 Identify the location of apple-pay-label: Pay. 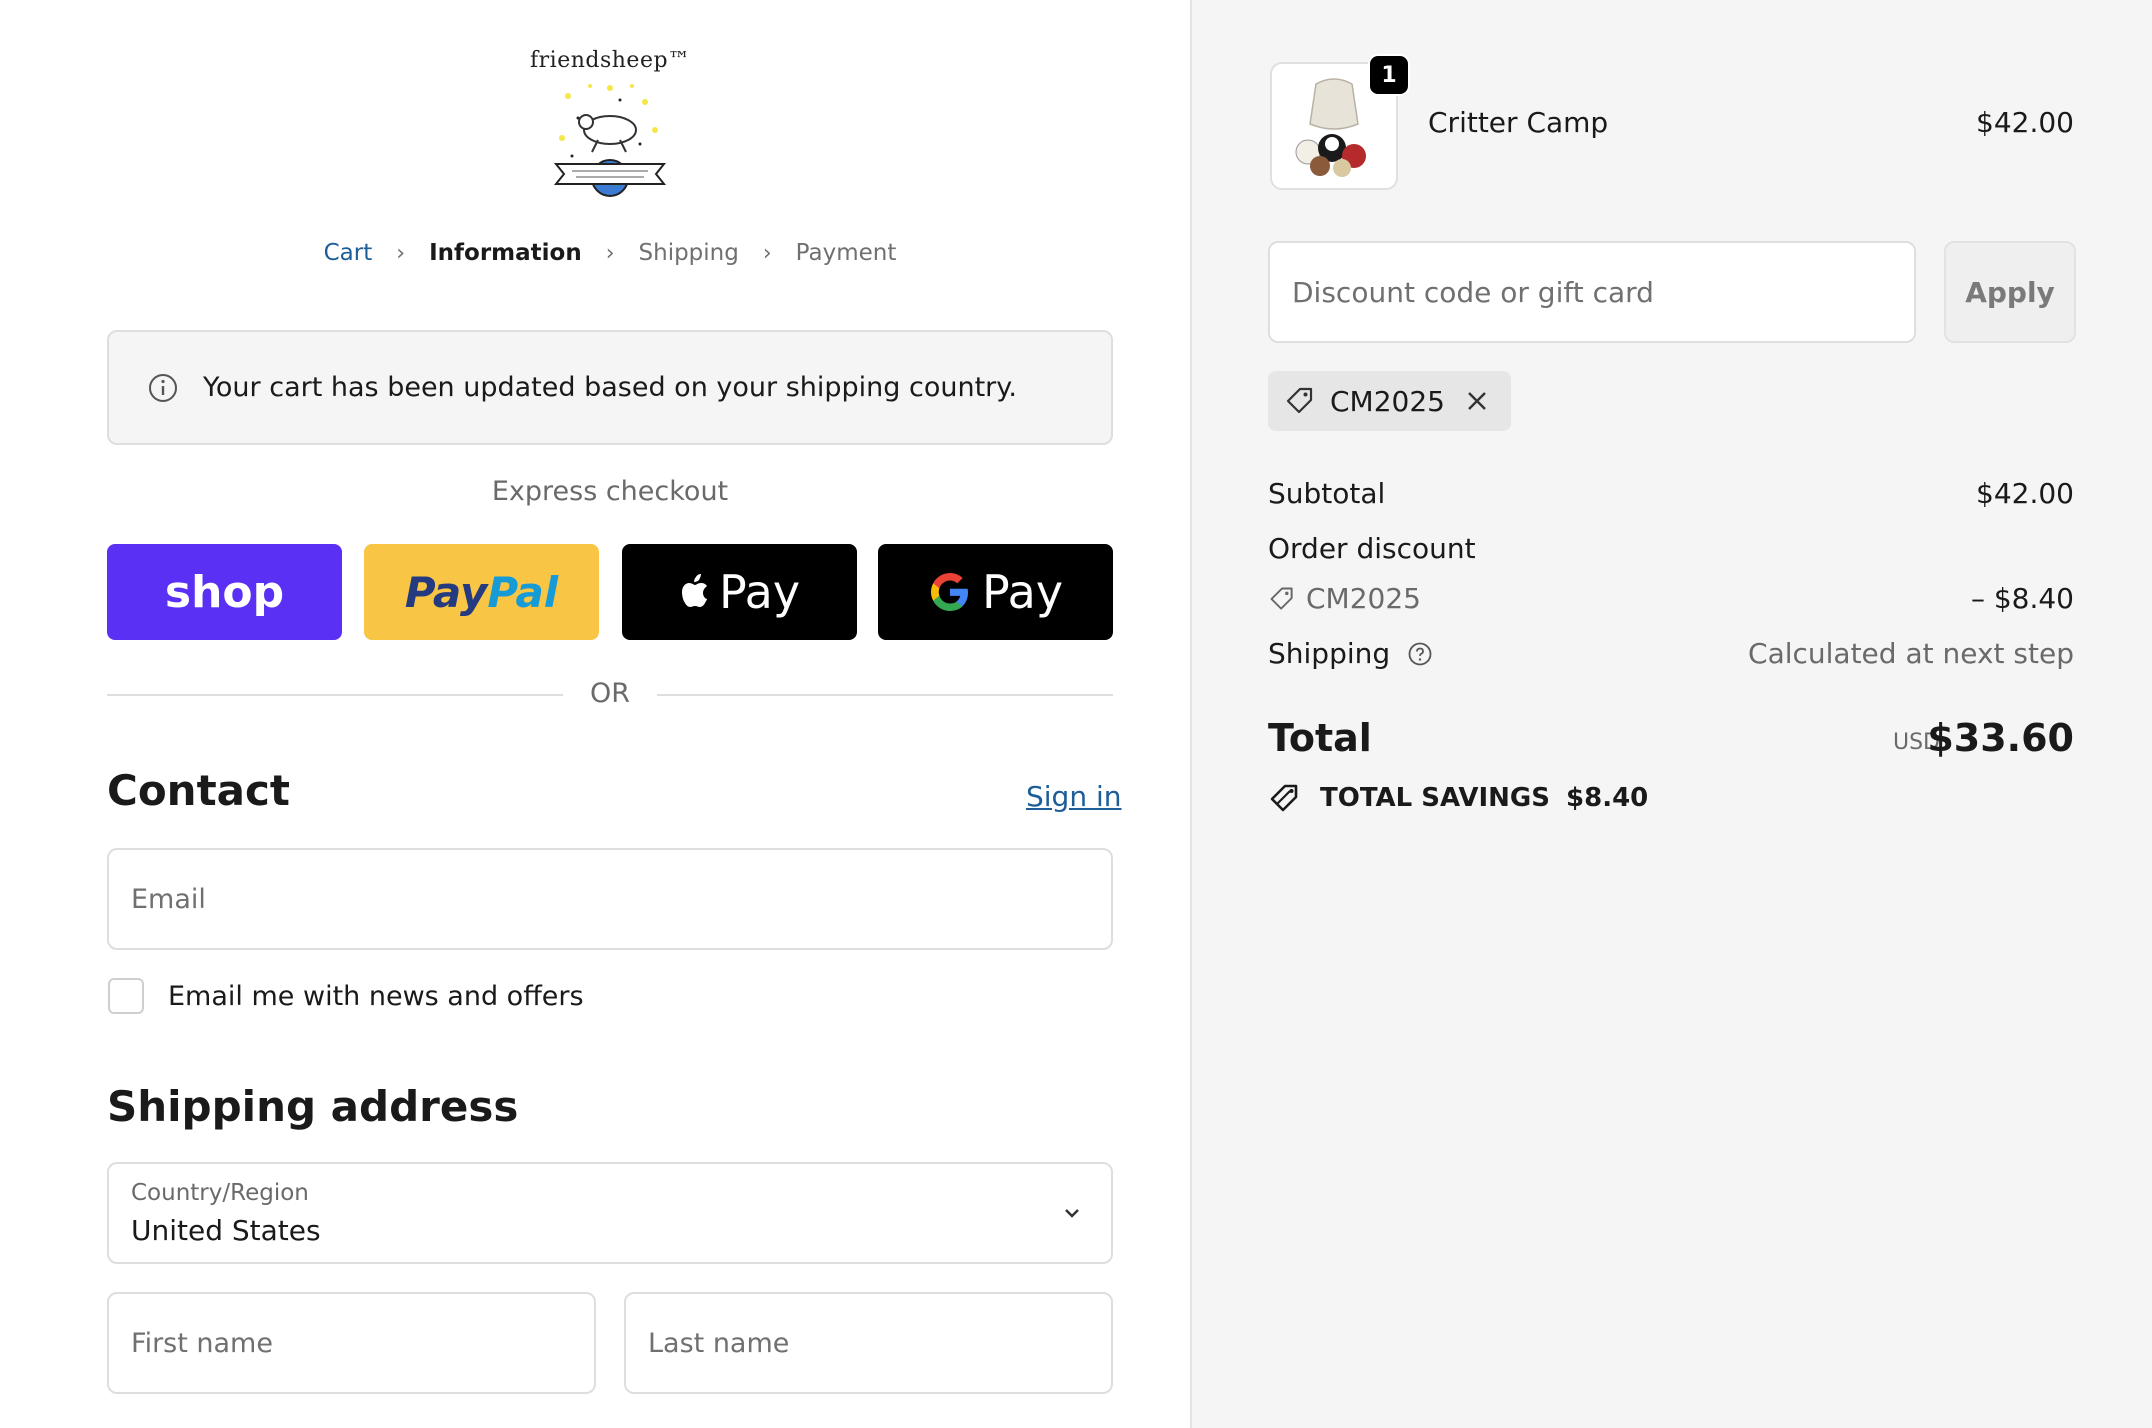
(759, 592).